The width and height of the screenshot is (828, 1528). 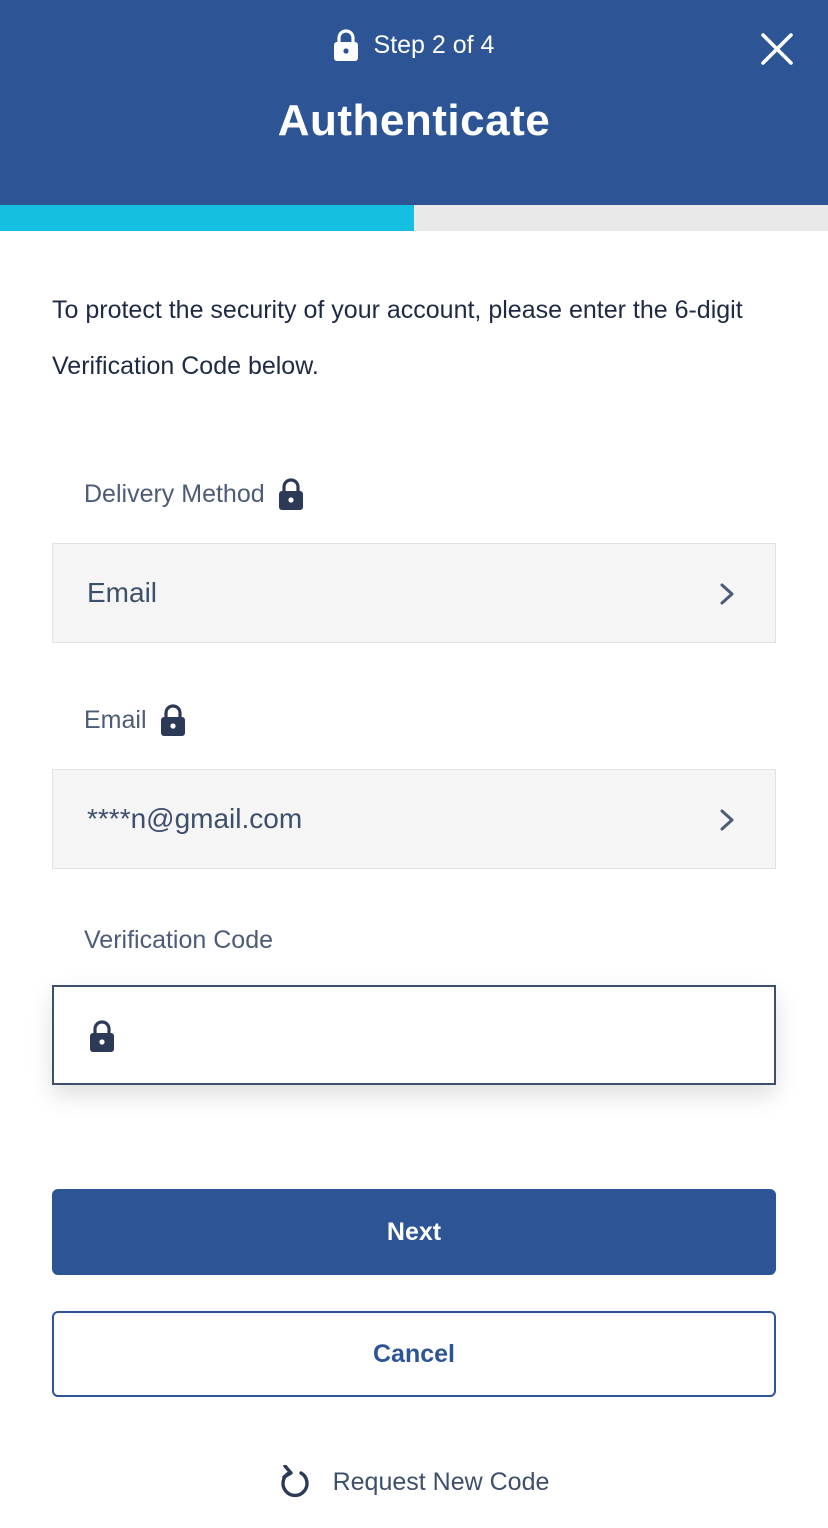 I want to click on email-value: ****n@gmail.com, so click(x=195, y=818).